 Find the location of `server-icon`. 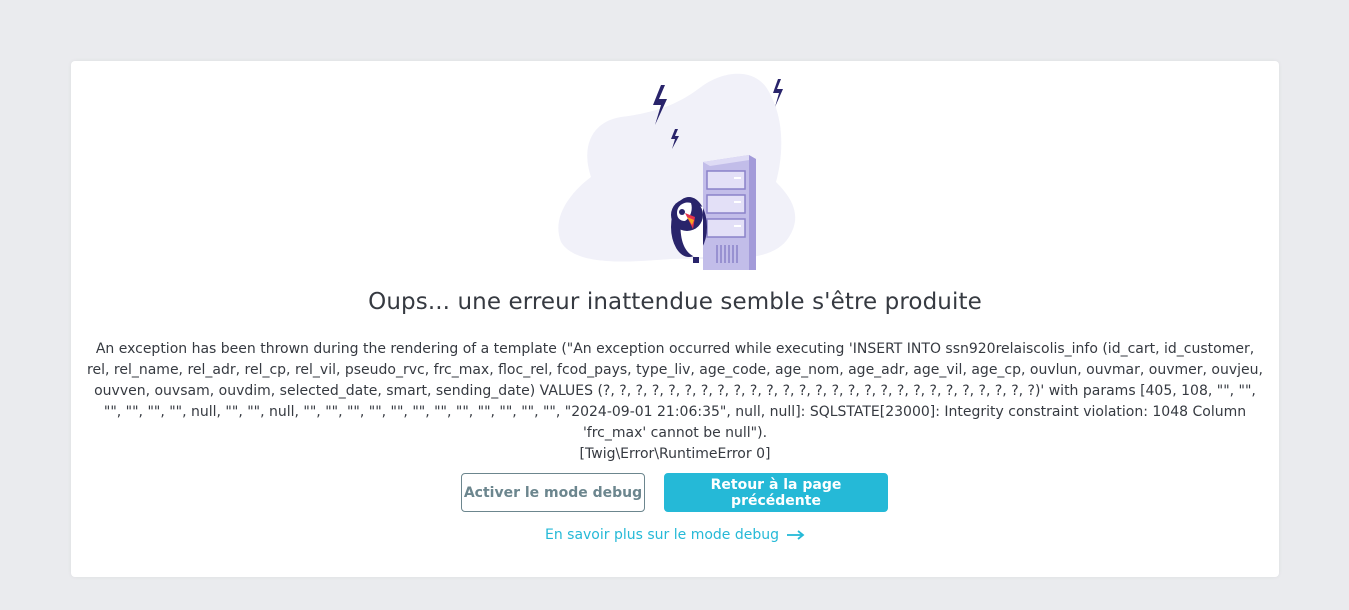

server-icon is located at coordinates (729, 212).